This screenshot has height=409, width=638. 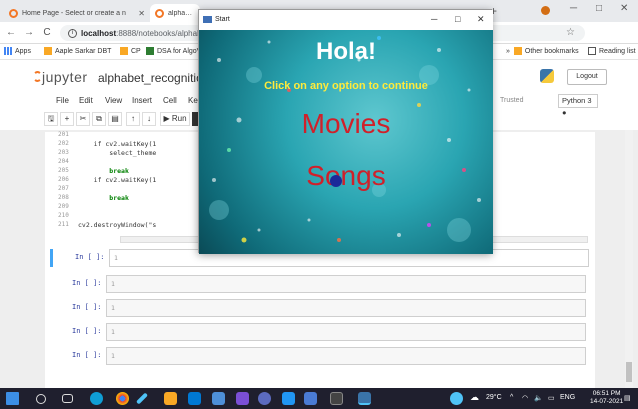 I want to click on weather-icon: ☁, so click(x=474, y=397).